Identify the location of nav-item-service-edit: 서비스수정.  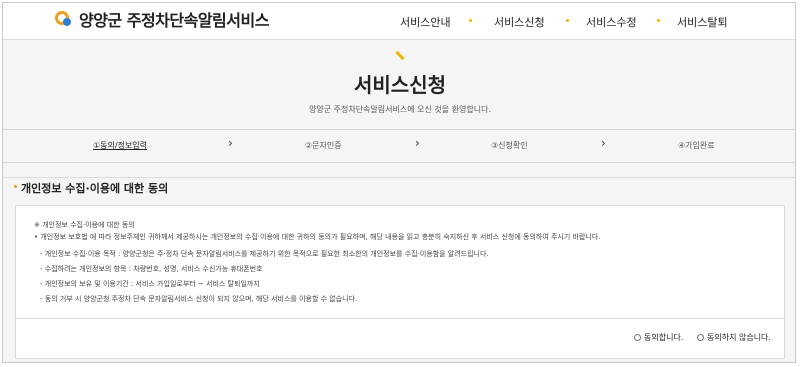
(611, 22).